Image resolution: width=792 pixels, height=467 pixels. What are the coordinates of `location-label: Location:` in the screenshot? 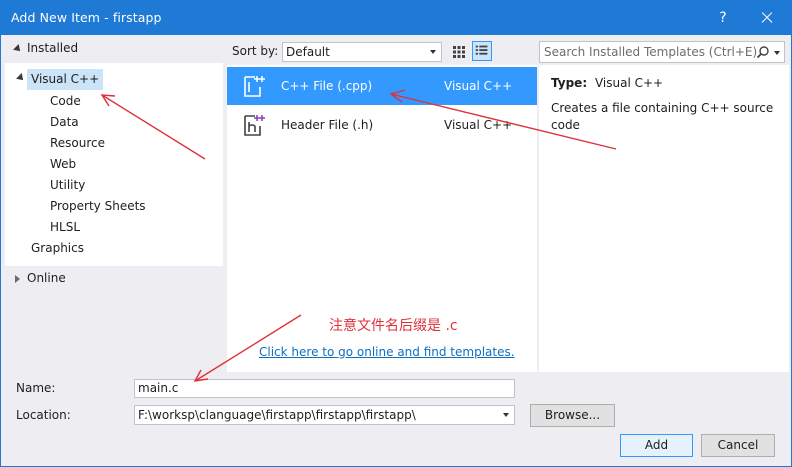 It's located at (43, 415).